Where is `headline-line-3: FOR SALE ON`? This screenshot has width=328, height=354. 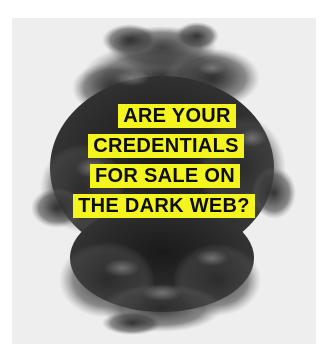
headline-line-3: FOR SALE ON is located at coordinates (165, 176).